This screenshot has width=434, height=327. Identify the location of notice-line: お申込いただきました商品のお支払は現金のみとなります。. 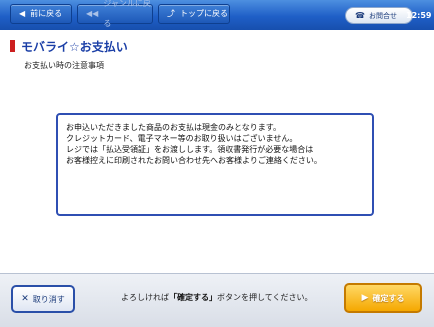
(173, 127).